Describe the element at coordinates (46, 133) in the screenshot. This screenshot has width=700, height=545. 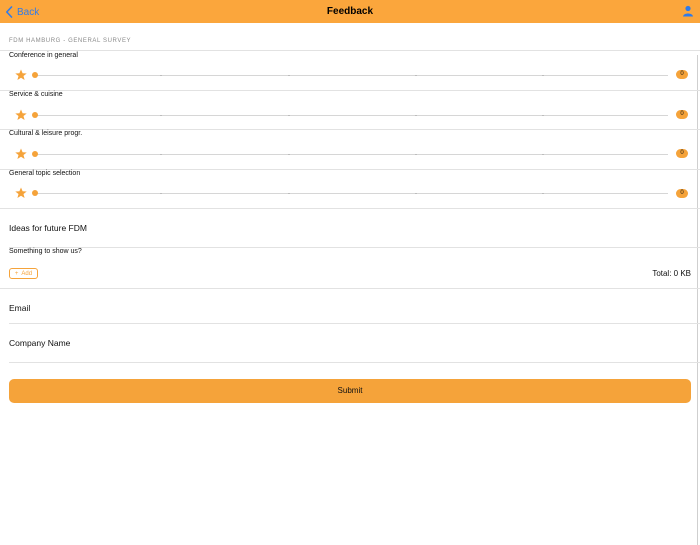
I see `rating-label-cultural: Cultural & leisure progr.` at that location.